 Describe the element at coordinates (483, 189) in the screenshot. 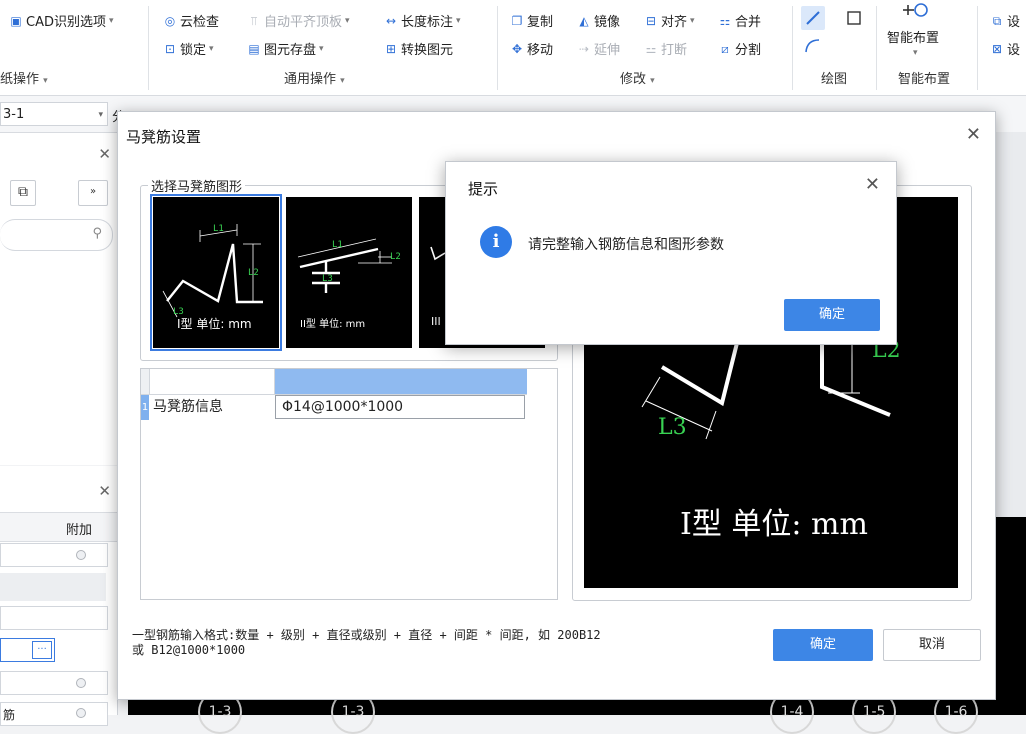

I see `prompt-title: 提示` at that location.